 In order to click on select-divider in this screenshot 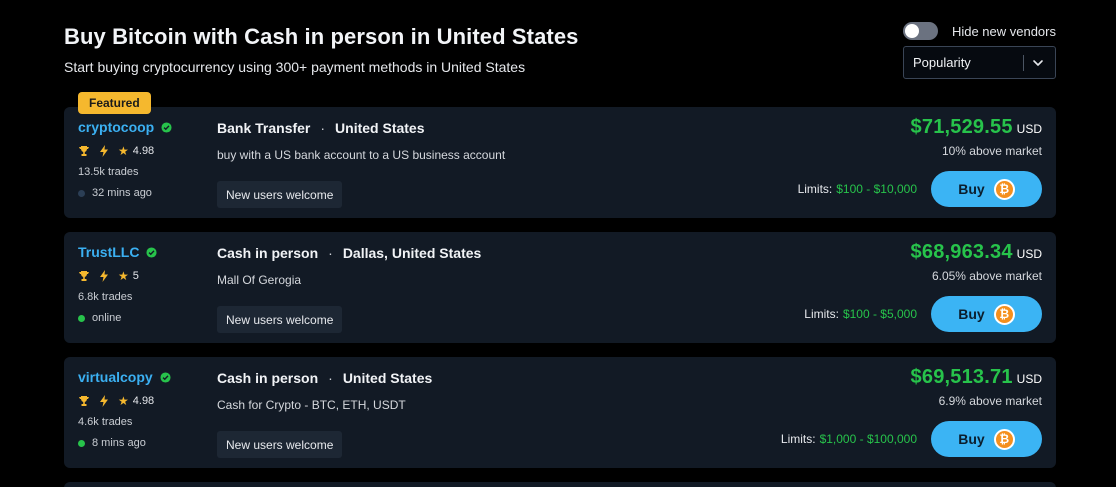, I will do `click(1023, 63)`.